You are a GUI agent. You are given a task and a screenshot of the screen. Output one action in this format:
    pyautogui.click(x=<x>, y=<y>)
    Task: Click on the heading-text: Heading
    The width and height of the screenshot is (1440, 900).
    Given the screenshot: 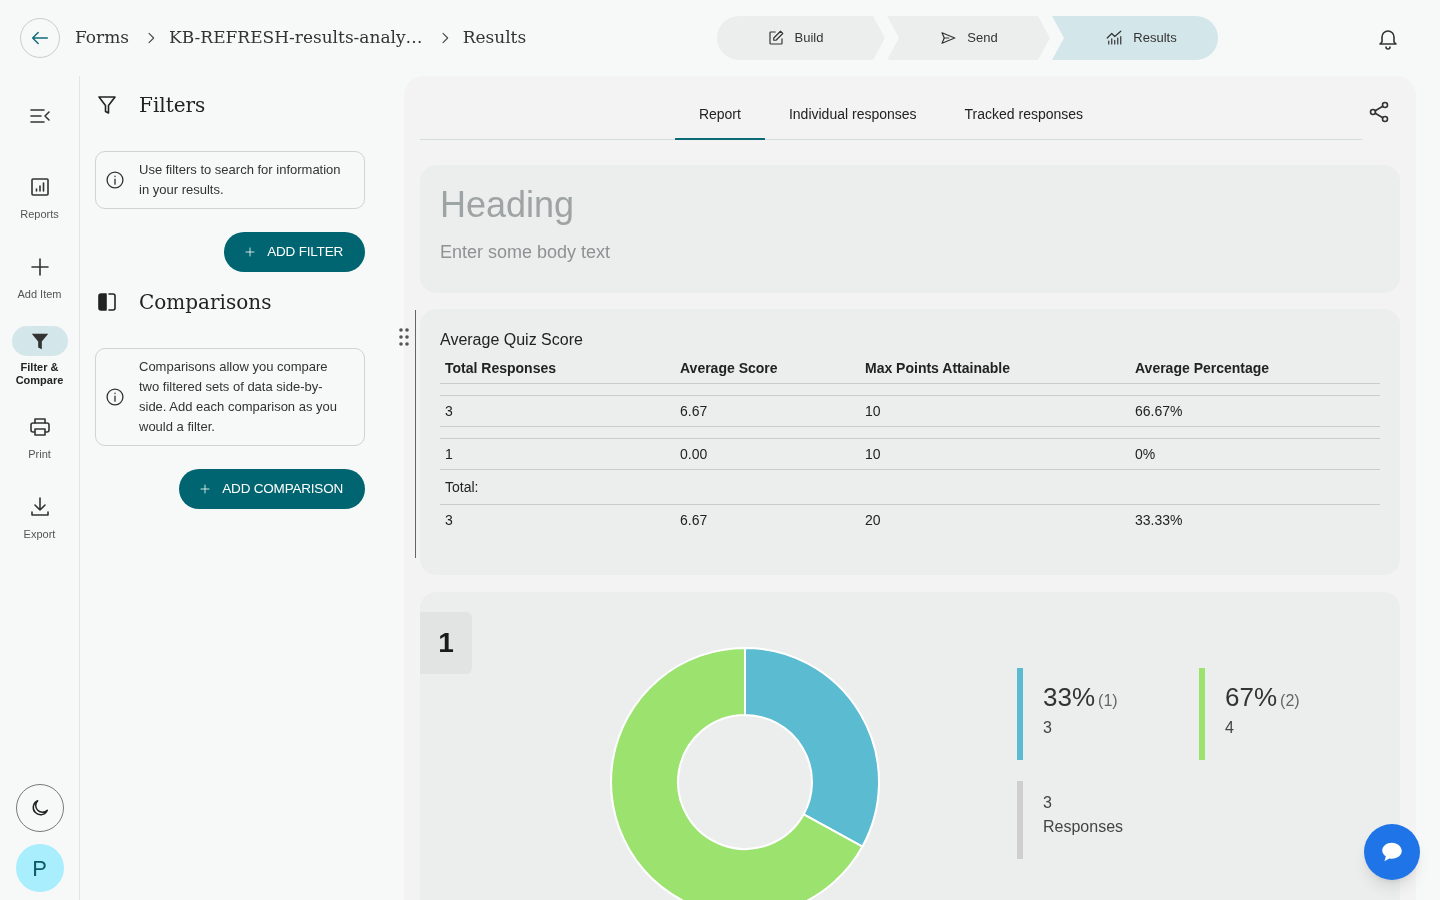 What is the action you would take?
    pyautogui.click(x=508, y=205)
    